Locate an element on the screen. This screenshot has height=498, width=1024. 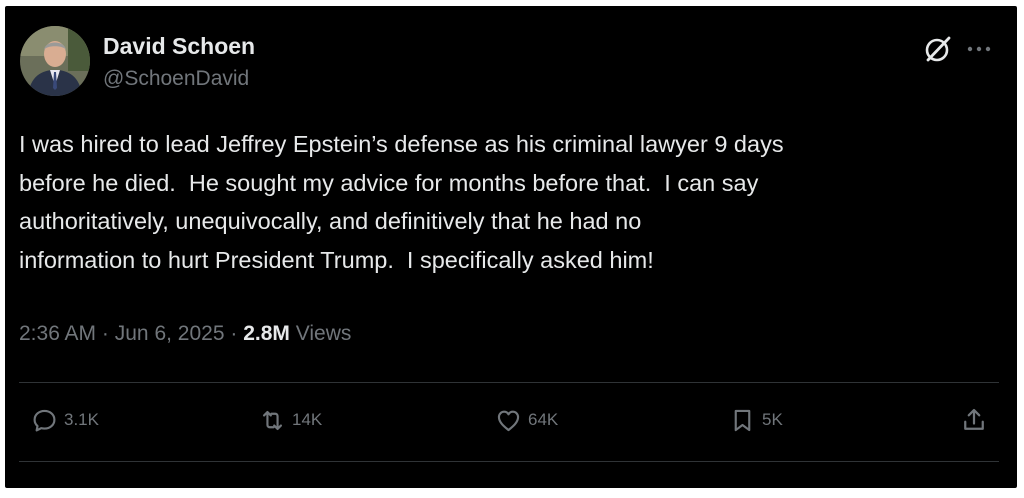
grok-icon is located at coordinates (938, 49).